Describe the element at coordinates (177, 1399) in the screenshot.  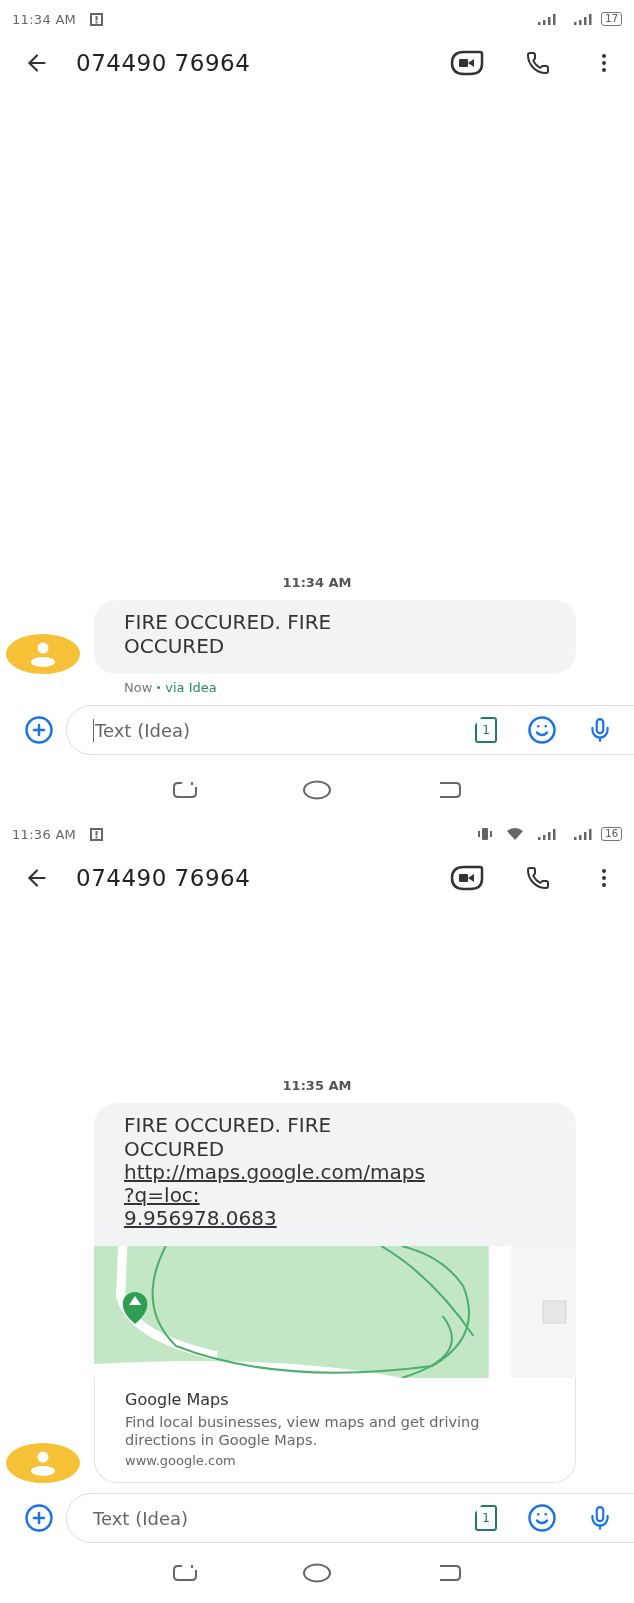
I see `preview-title: Google Maps` at that location.